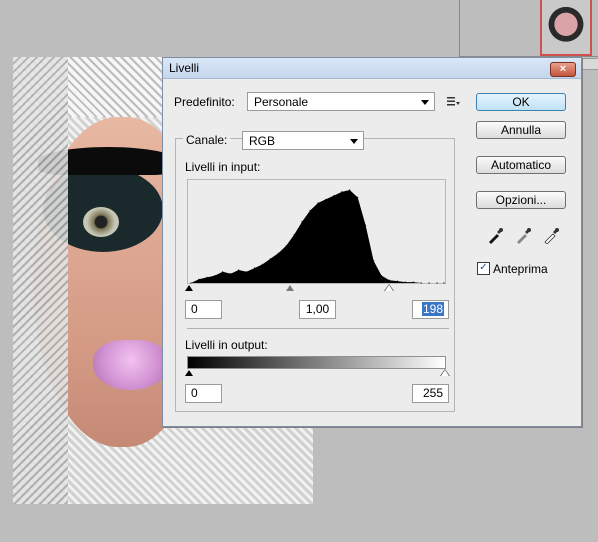  What do you see at coordinates (203, 393) in the screenshot?
I see `output-black-field: 0` at bounding box center [203, 393].